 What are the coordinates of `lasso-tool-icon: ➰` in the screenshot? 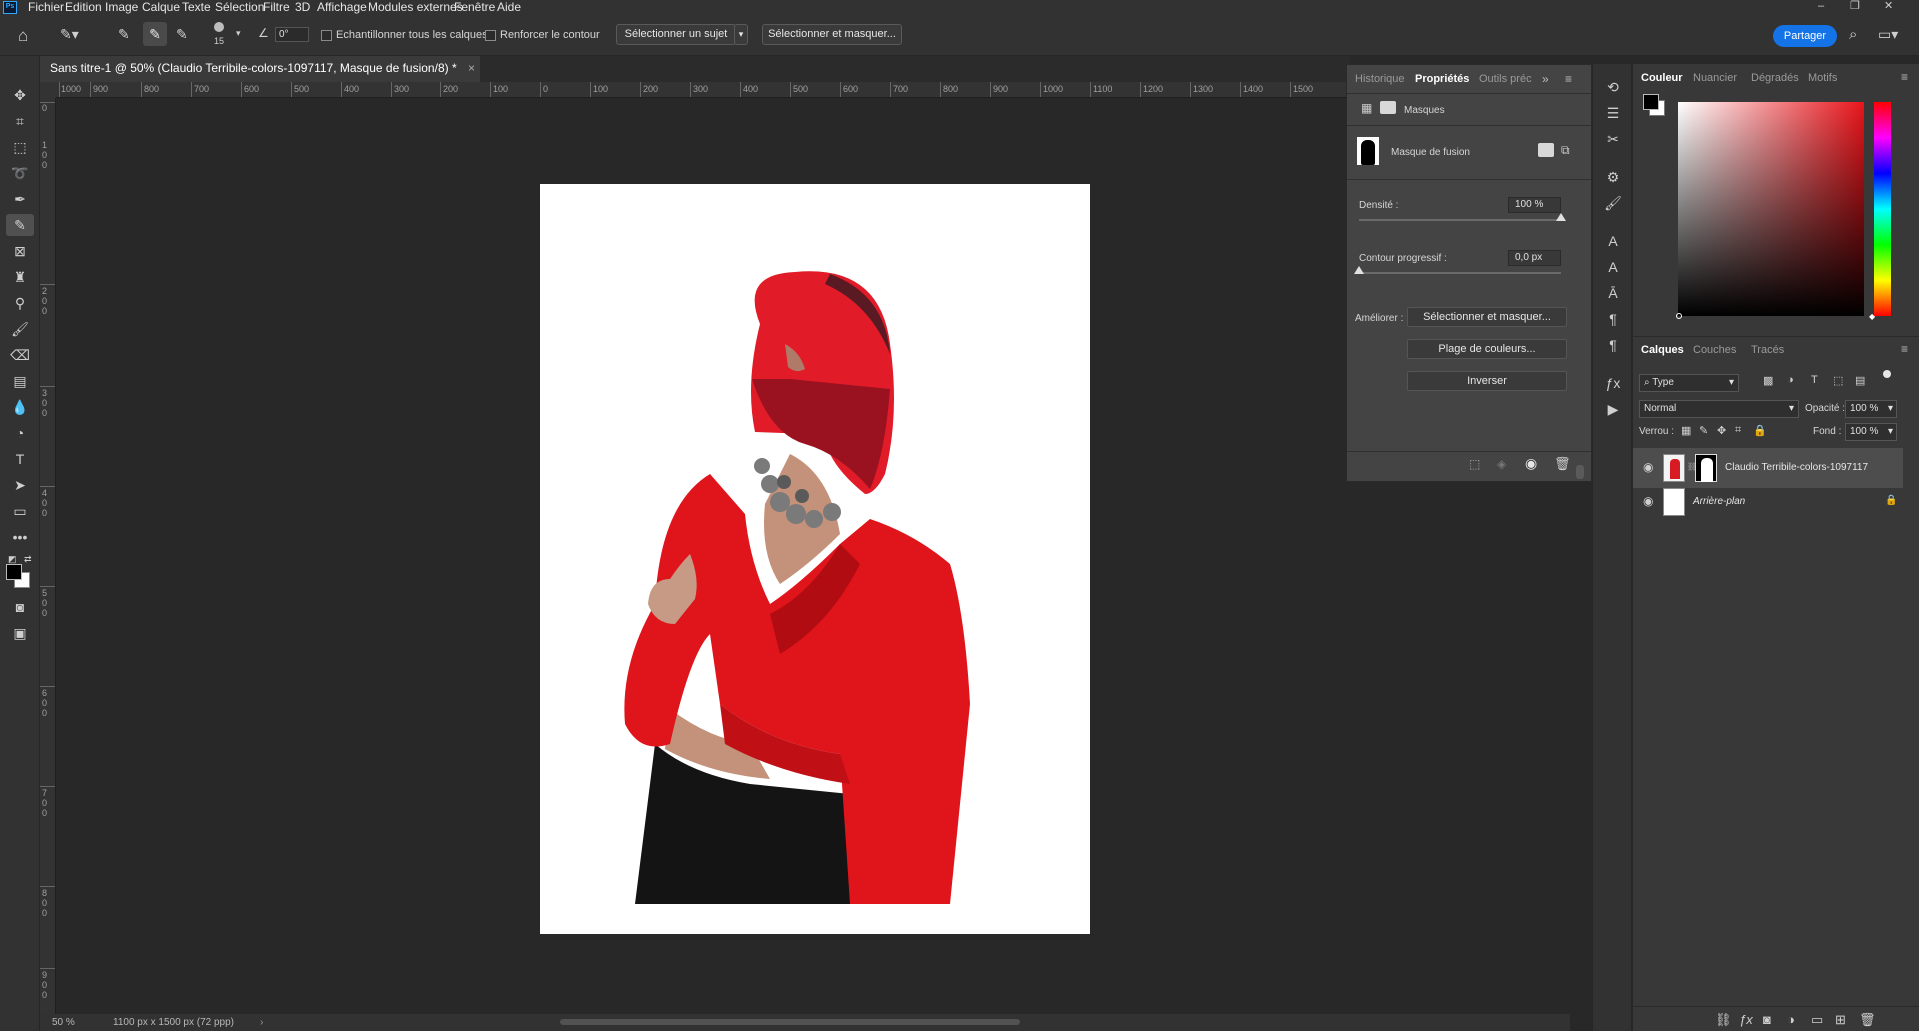 It's located at (20, 173).